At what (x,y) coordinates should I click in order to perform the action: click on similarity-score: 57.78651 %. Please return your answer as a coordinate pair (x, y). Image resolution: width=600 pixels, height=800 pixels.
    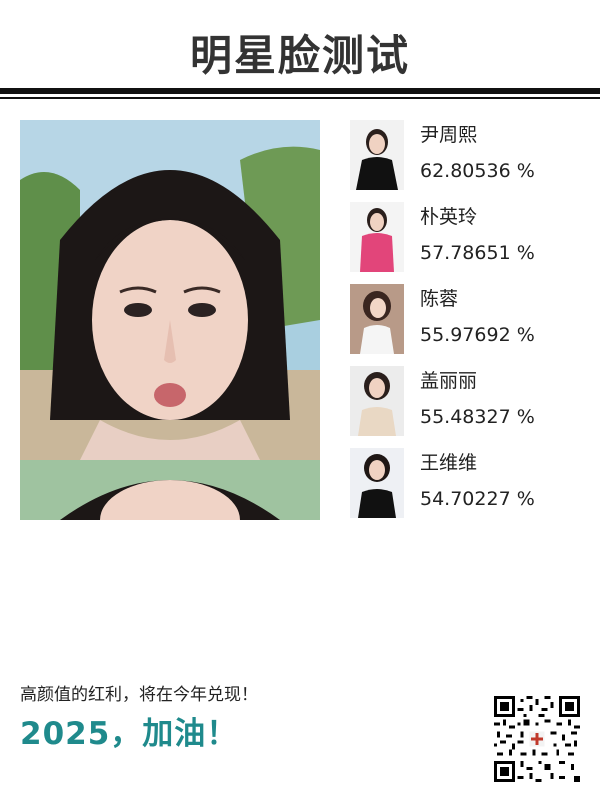
    Looking at the image, I should click on (477, 253).